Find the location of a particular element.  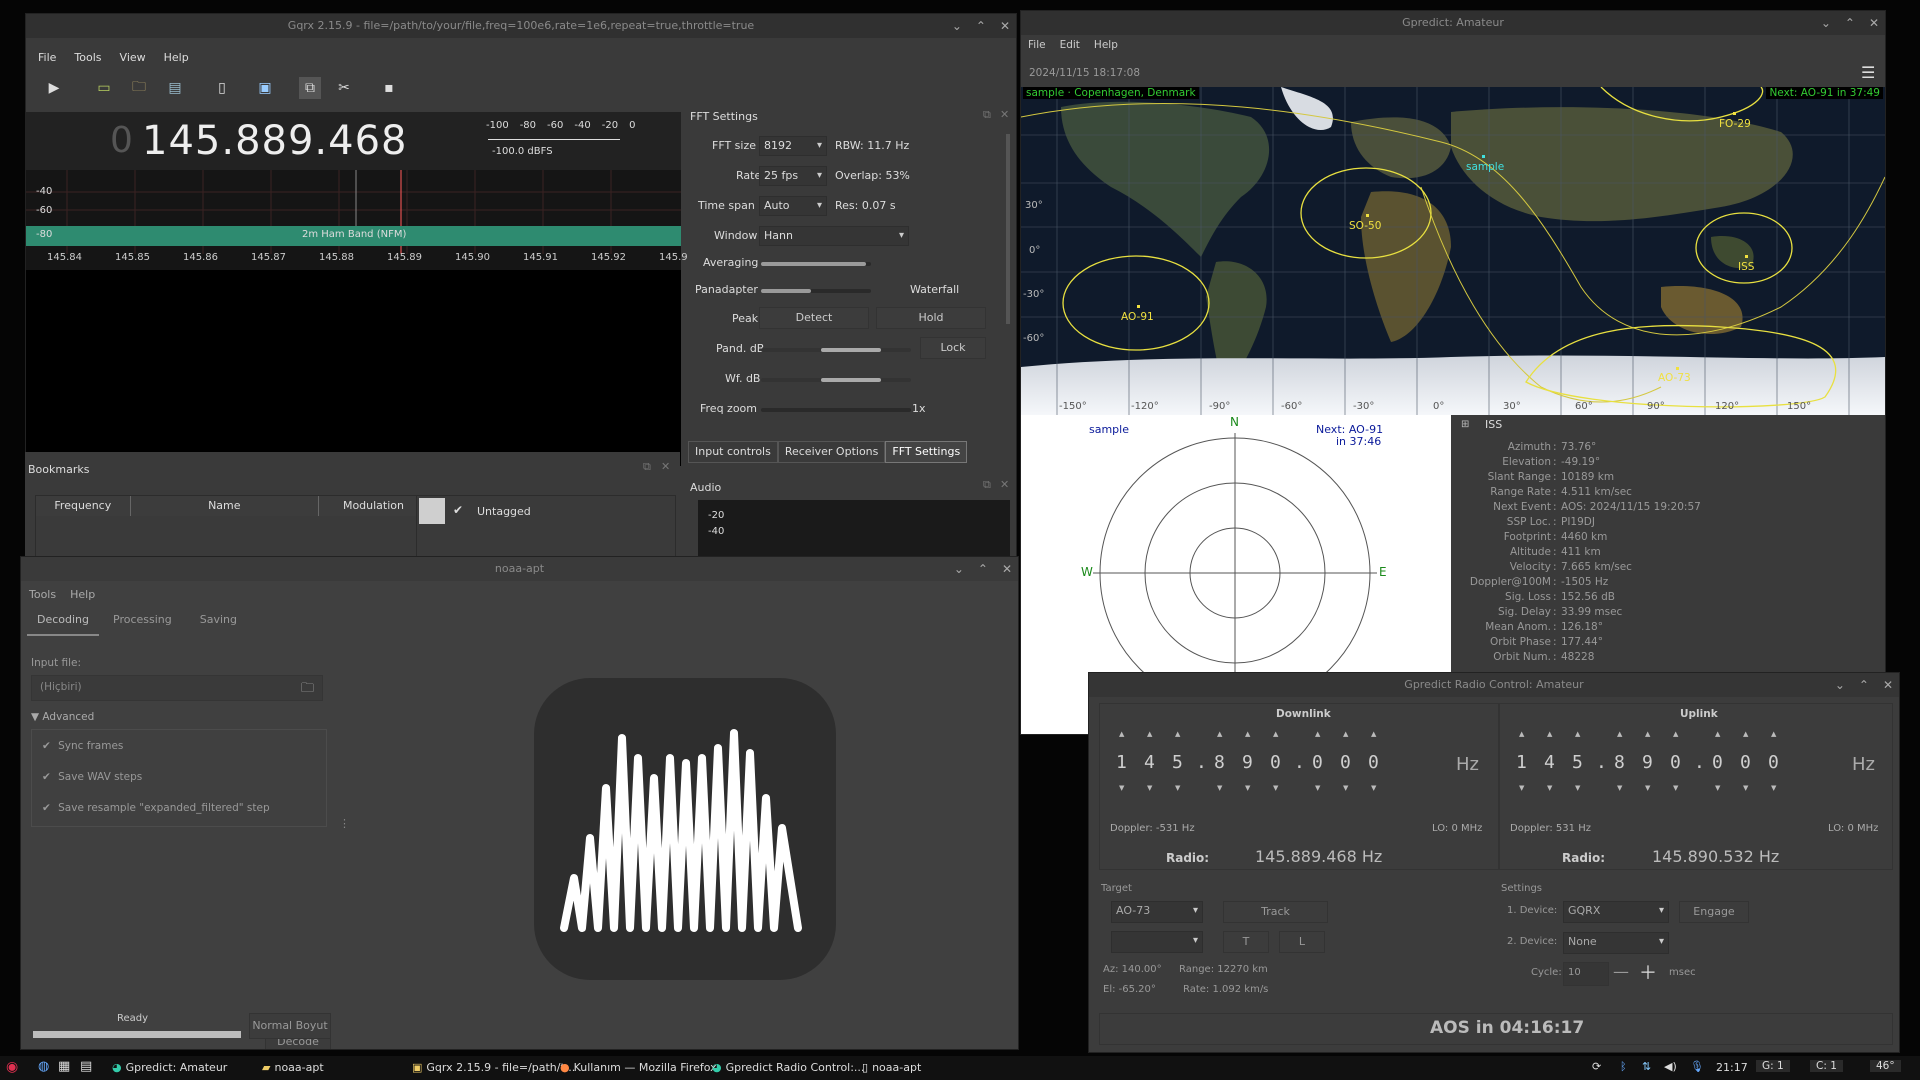

col-name: Name is located at coordinates (225, 506).